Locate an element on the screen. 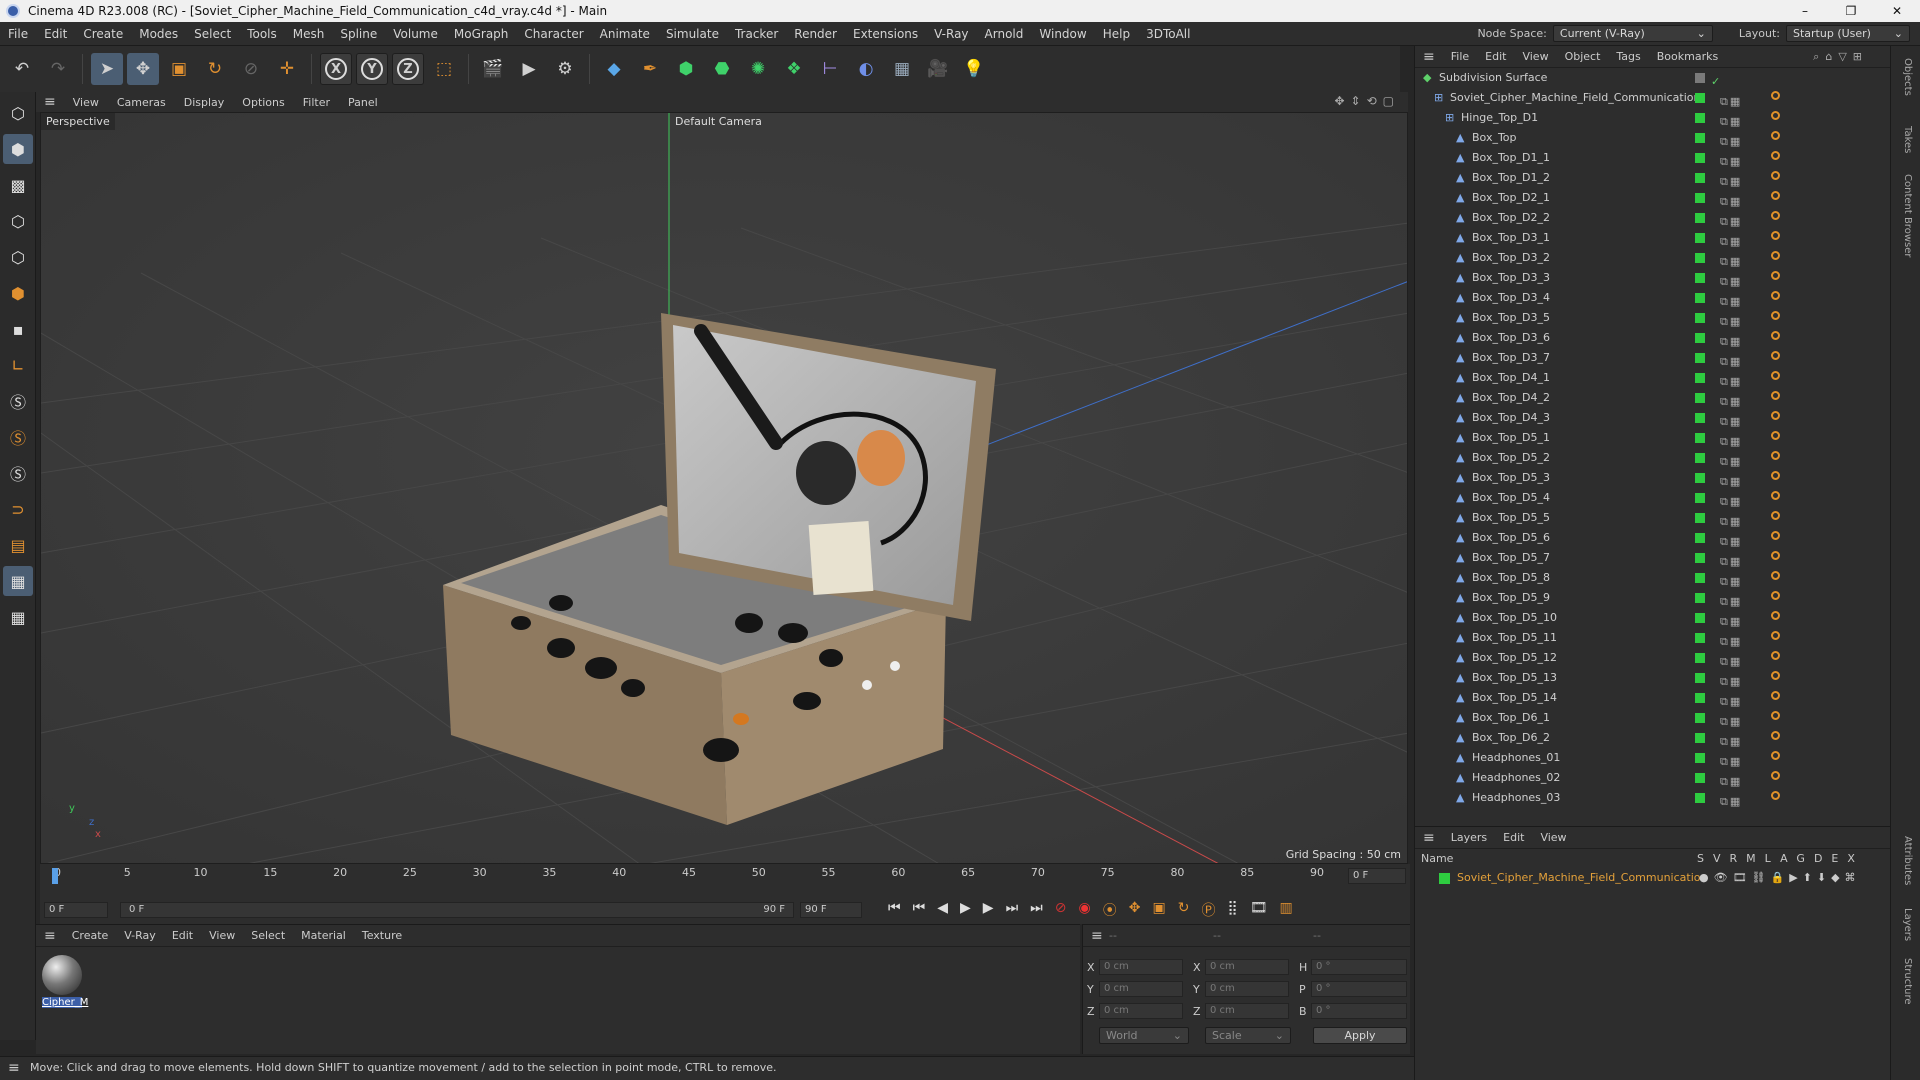  object-row: ▲ Box_Top_D5_1 ⧉▦ is located at coordinates (1646, 438).